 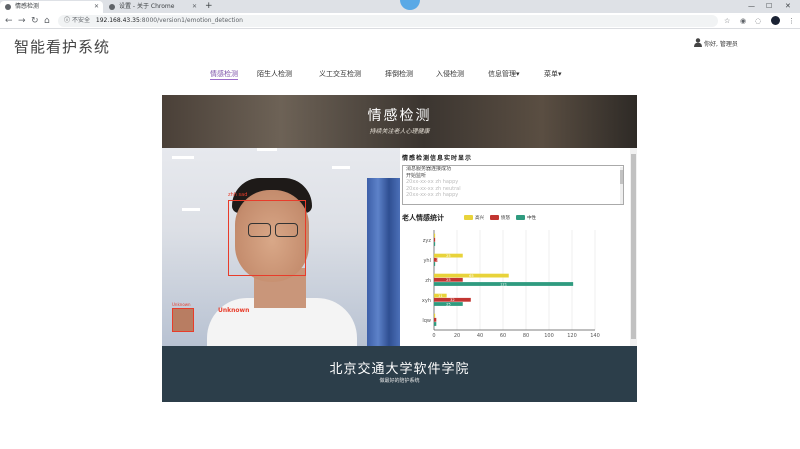 What do you see at coordinates (480, 336) in the screenshot?
I see `x-tick-label: 40` at bounding box center [480, 336].